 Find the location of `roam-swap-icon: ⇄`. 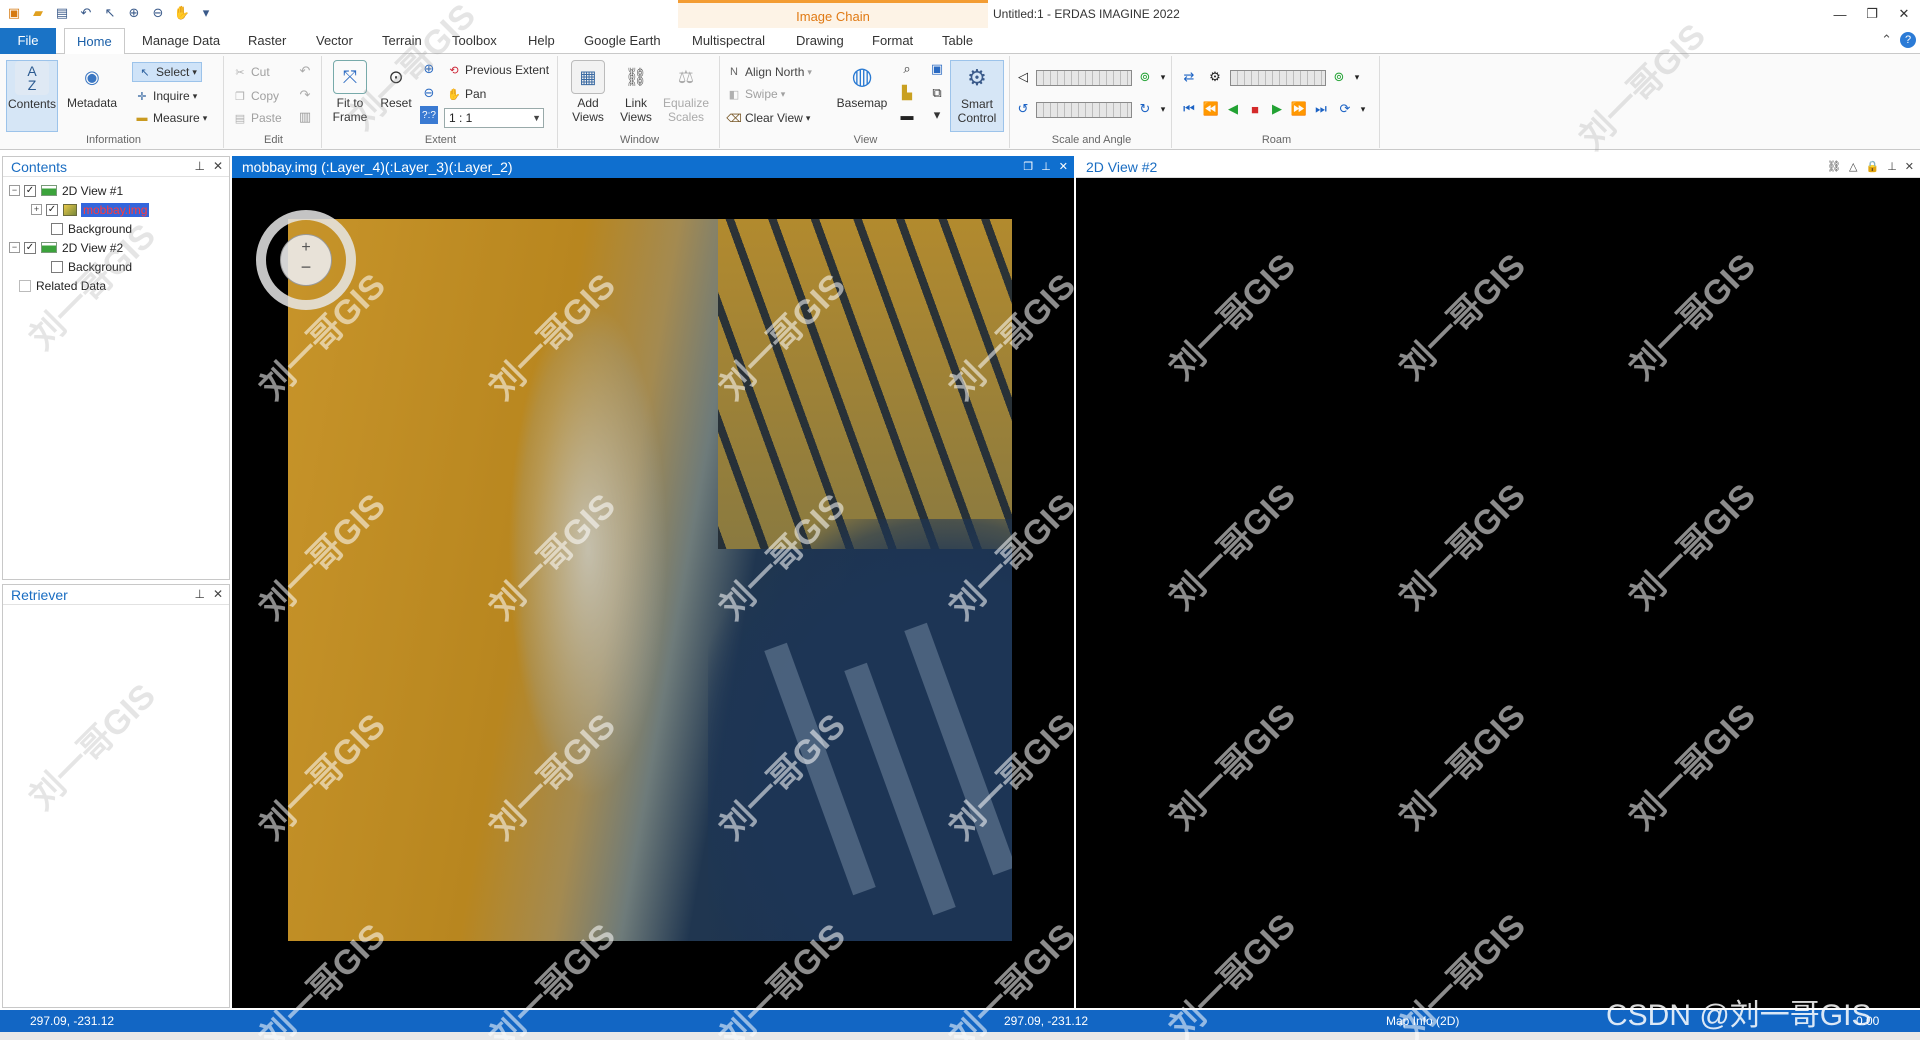

roam-swap-icon: ⇄ is located at coordinates (1189, 77).